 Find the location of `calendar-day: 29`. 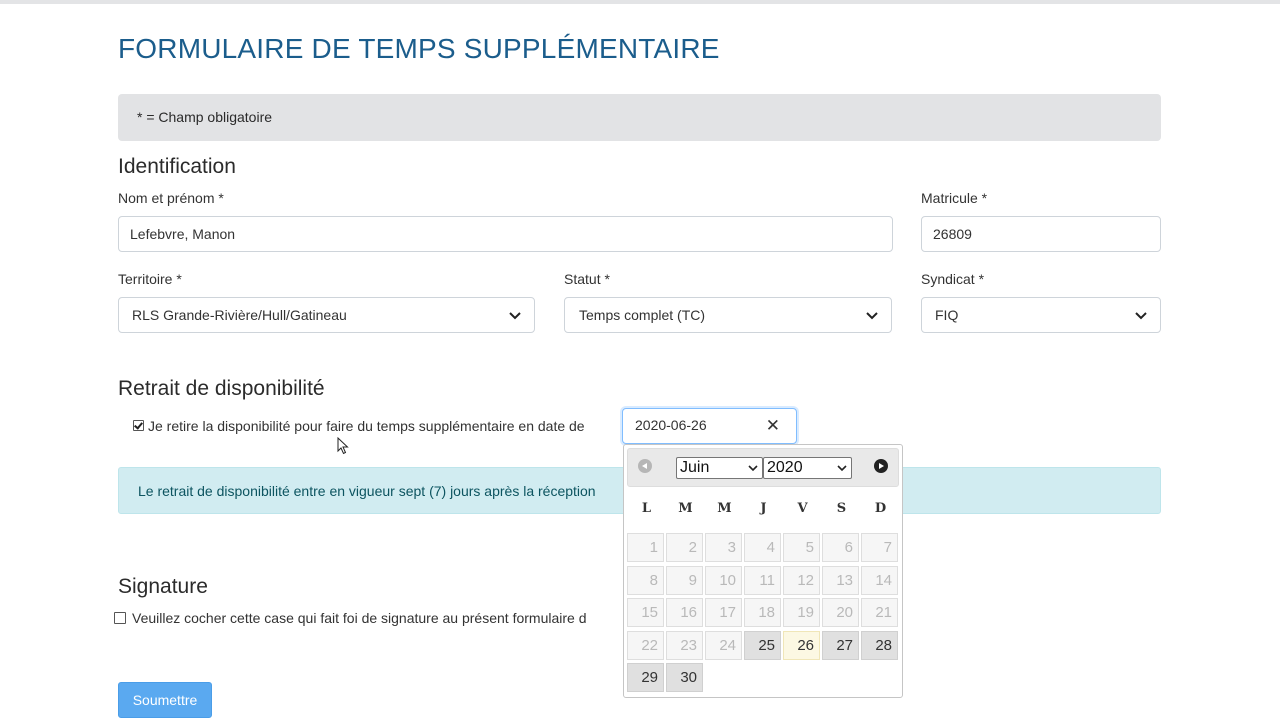

calendar-day: 29 is located at coordinates (645, 677).